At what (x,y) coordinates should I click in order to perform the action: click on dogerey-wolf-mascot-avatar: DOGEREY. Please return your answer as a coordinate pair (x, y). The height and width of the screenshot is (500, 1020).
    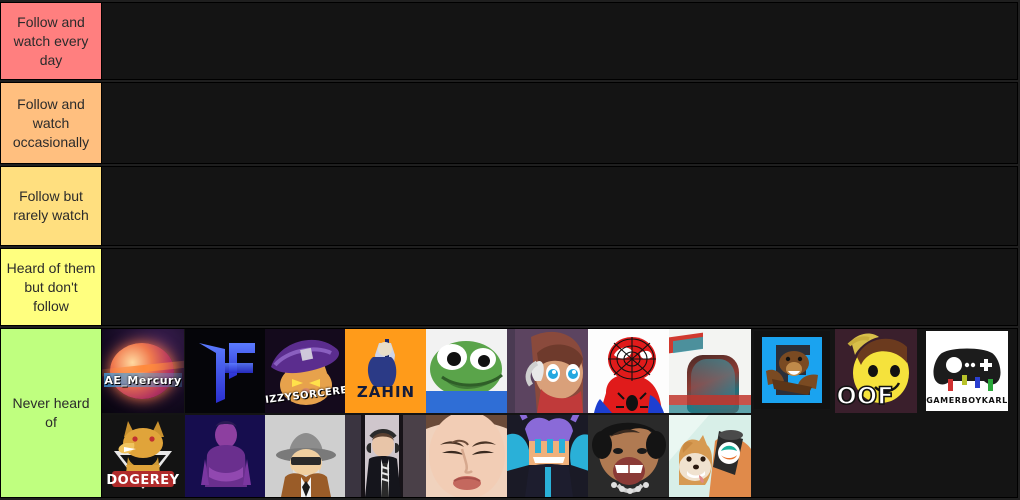
    Looking at the image, I should click on (143, 456).